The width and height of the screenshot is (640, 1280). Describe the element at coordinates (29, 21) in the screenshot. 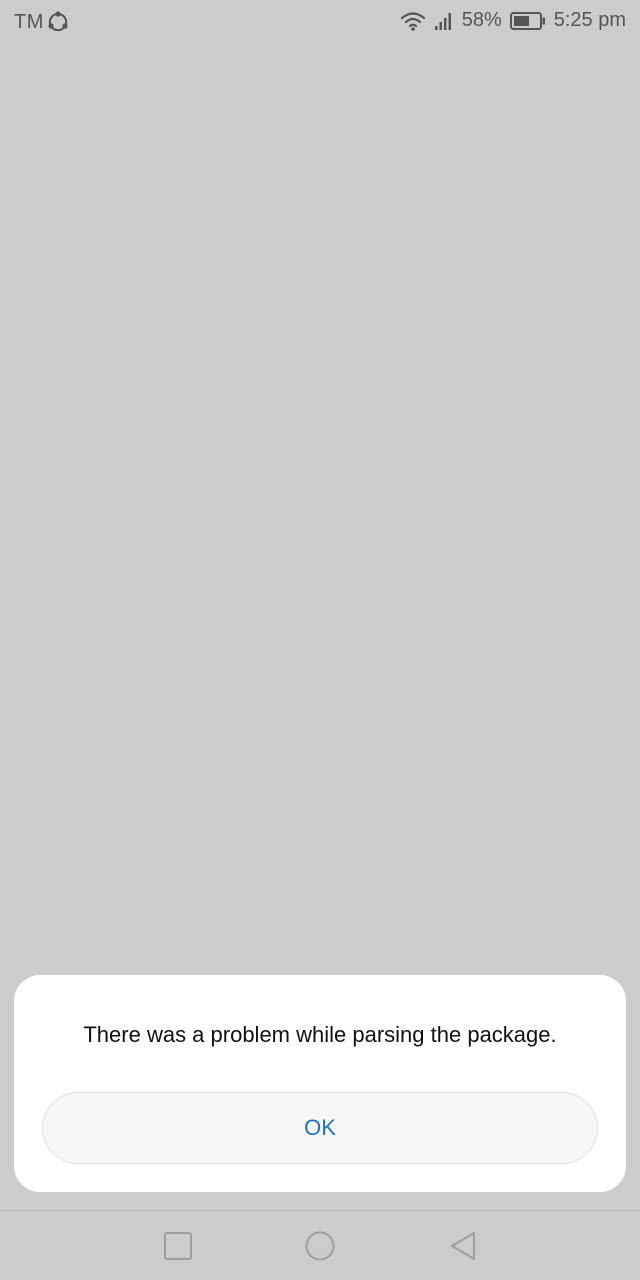

I see `carrier-label: TM` at that location.